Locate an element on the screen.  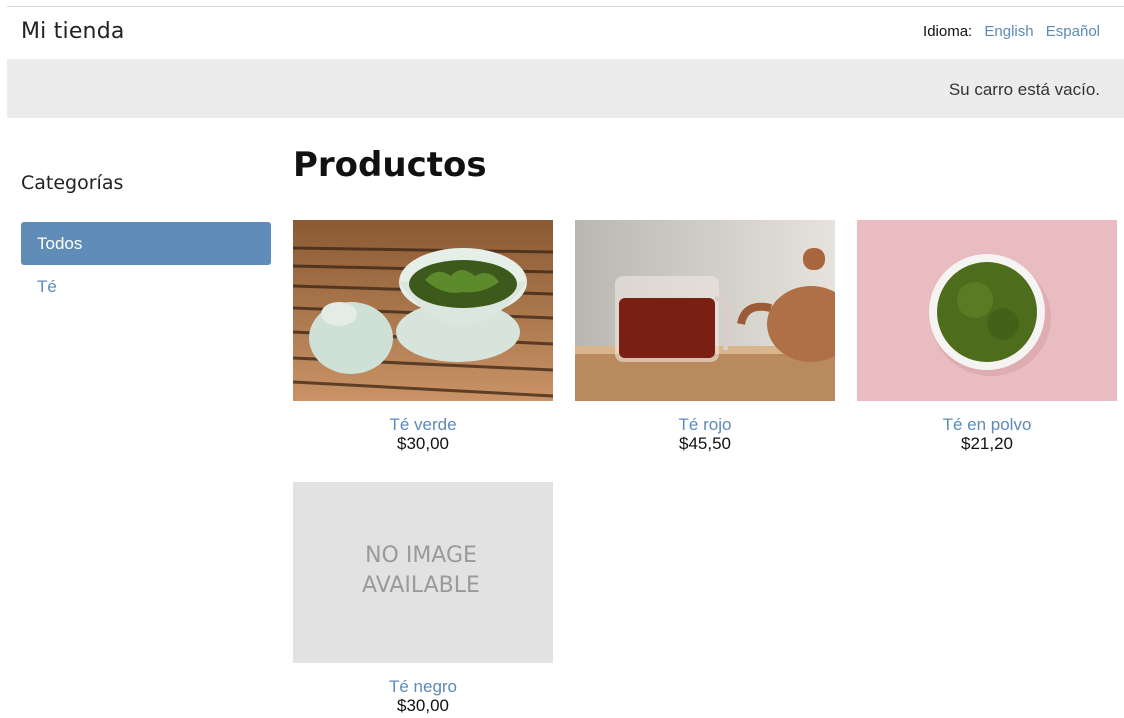
language-label: Idioma: is located at coordinates (948, 31).